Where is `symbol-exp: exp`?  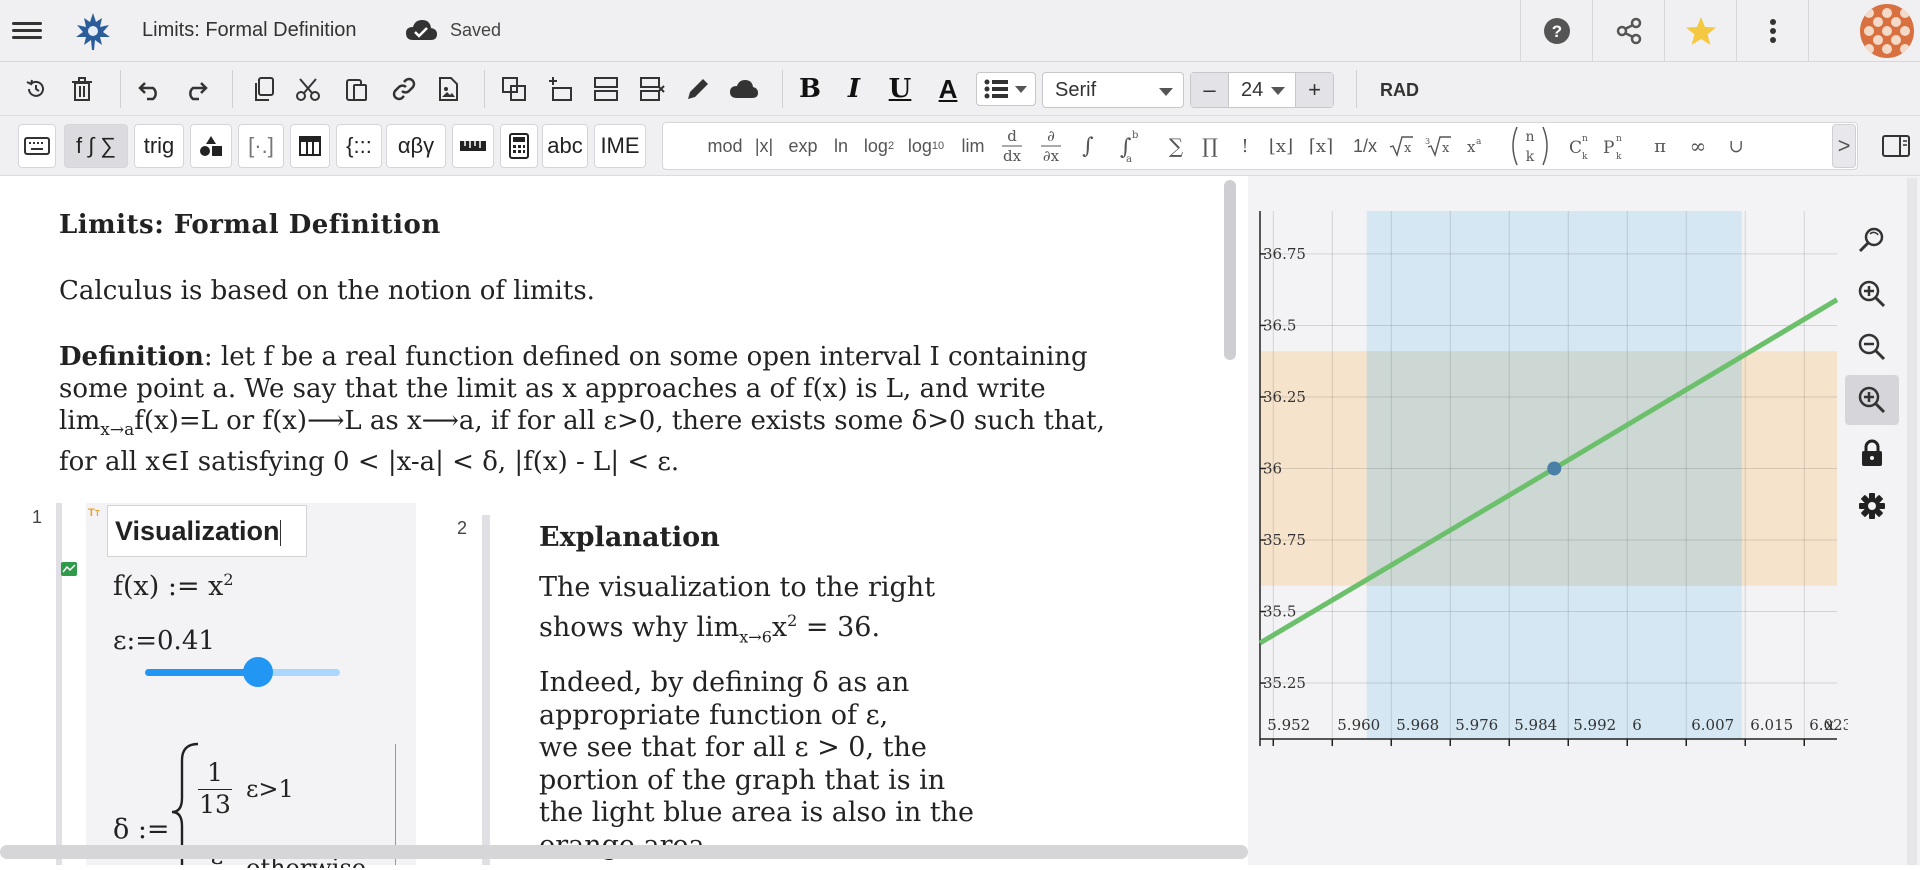 symbol-exp: exp is located at coordinates (803, 146).